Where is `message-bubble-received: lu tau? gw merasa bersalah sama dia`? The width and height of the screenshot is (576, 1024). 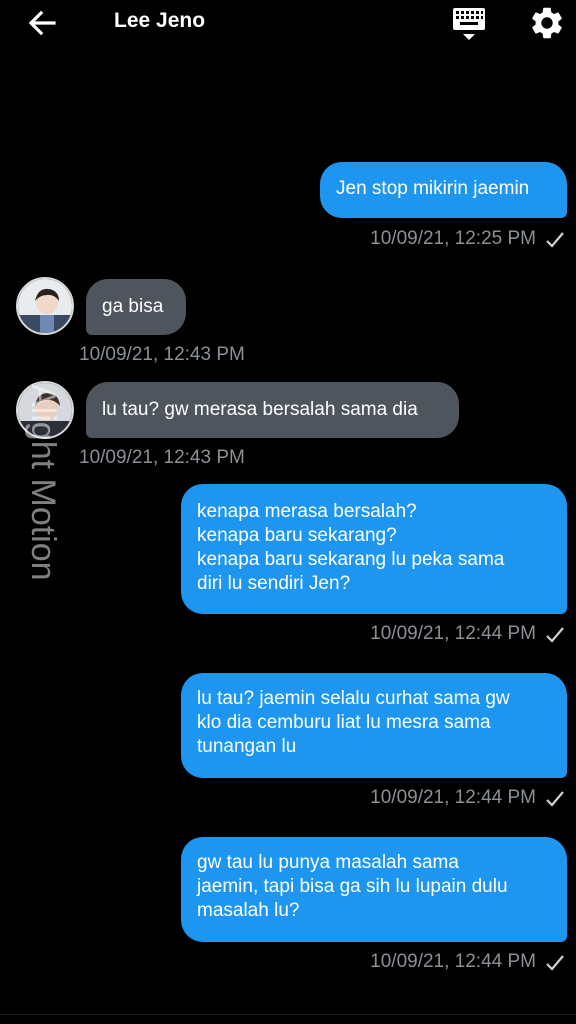
message-bubble-received: lu tau? gw merasa bersalah sama dia is located at coordinates (272, 410).